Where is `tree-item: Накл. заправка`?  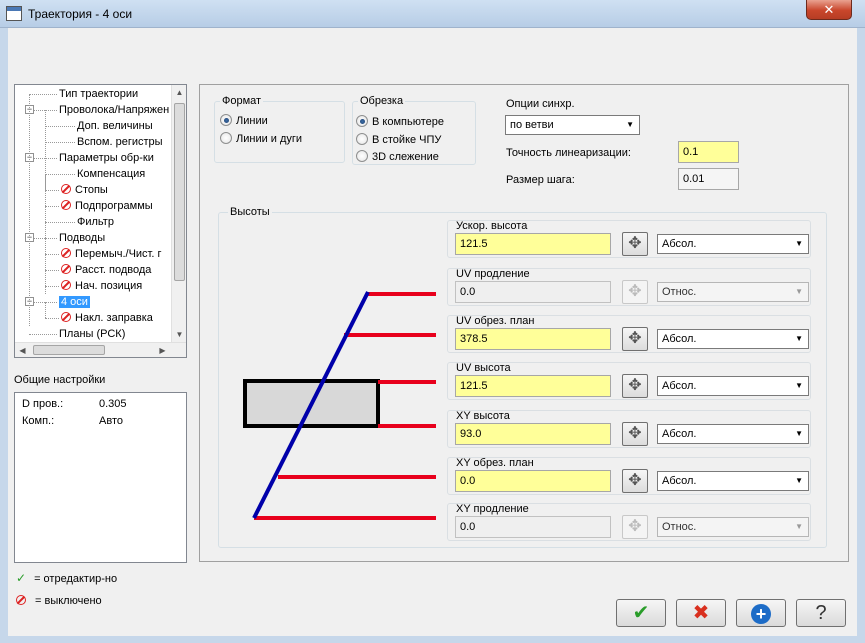
tree-item: Накл. заправка is located at coordinates (107, 318).